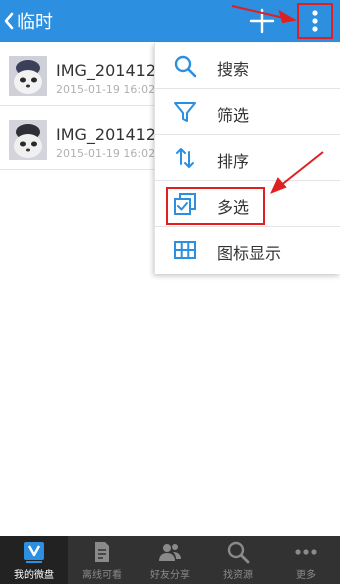 This screenshot has width=340, height=584. What do you see at coordinates (306, 575) in the screenshot?
I see `nav-label: 更多` at bounding box center [306, 575].